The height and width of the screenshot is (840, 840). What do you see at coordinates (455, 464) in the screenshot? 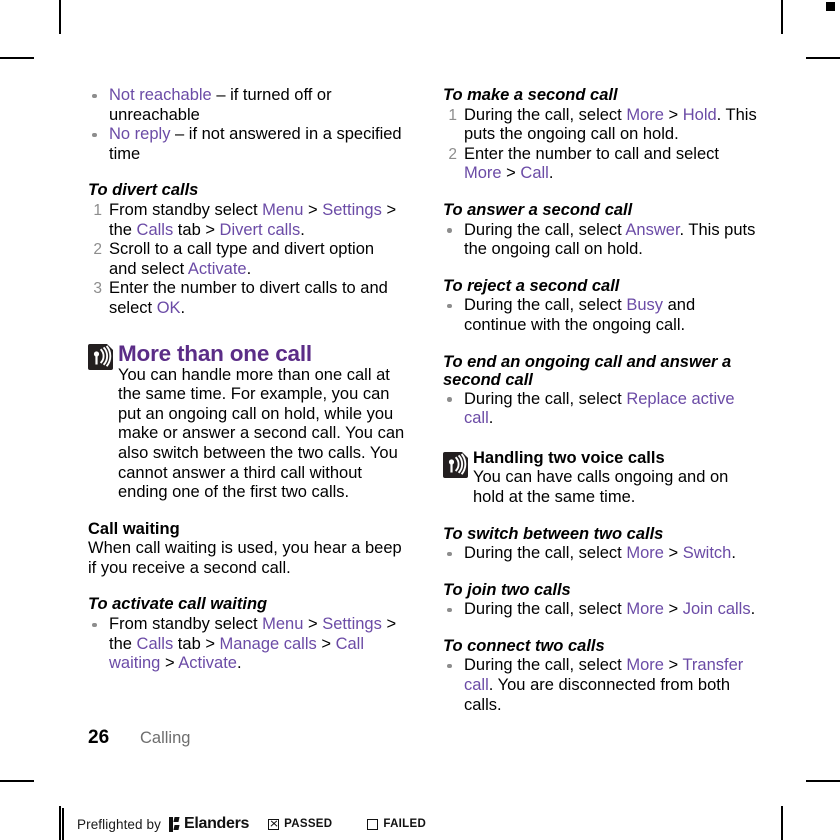
I see `note-broadcast-icon` at bounding box center [455, 464].